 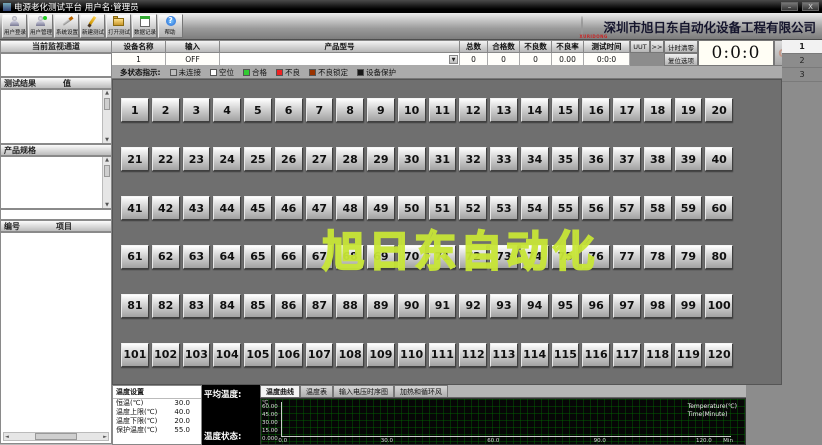 I want to click on channel-button-6: 6, so click(x=288, y=110).